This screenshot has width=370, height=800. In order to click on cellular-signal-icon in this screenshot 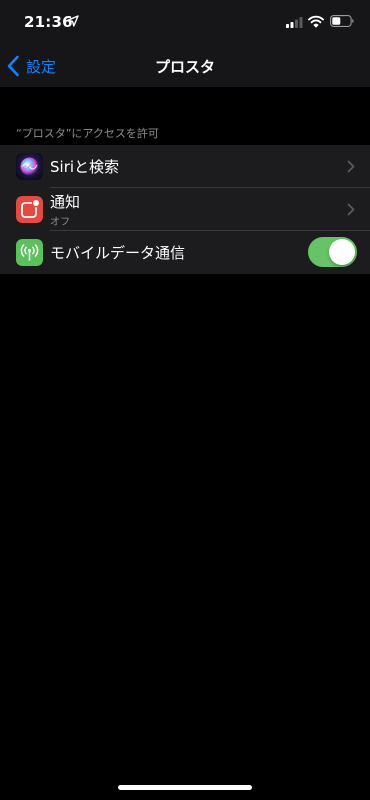, I will do `click(294, 22)`.